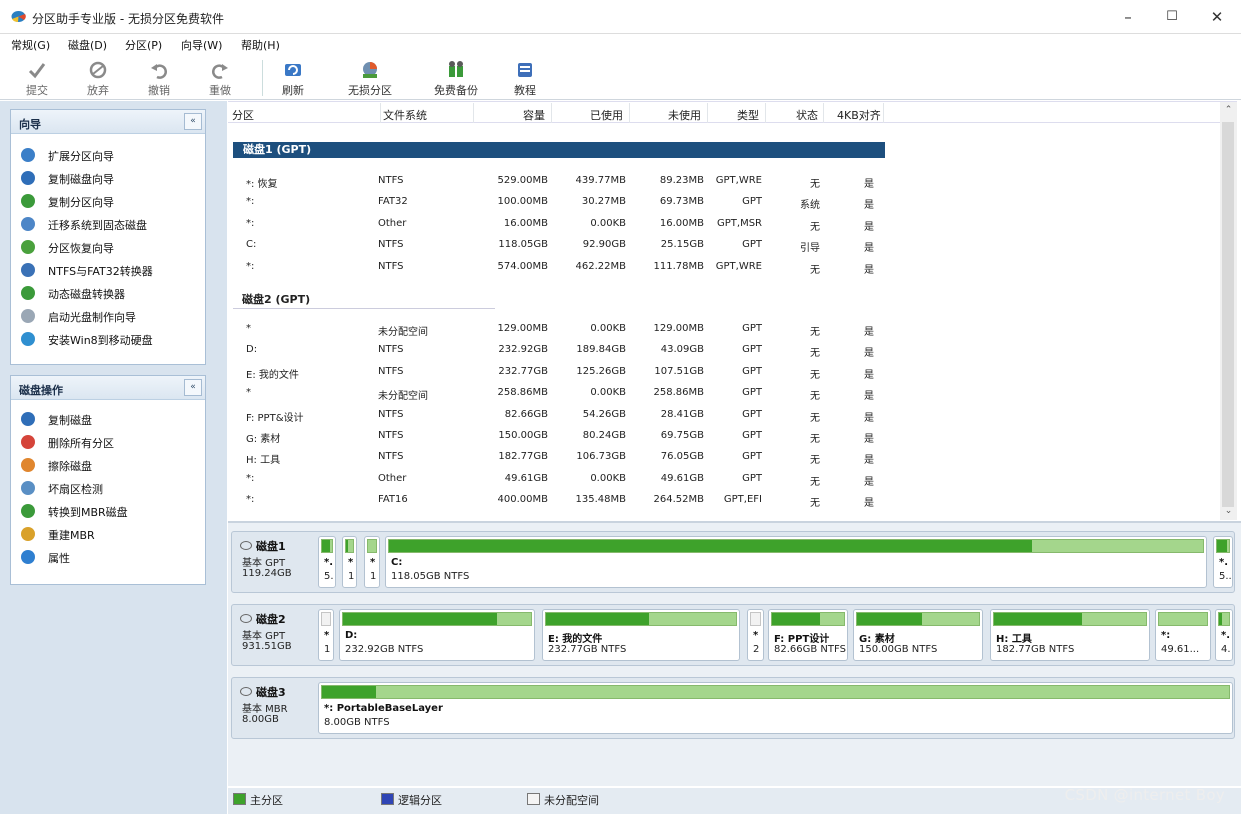  Describe the element at coordinates (1128, 17) in the screenshot. I see `minimize-button: –` at that location.